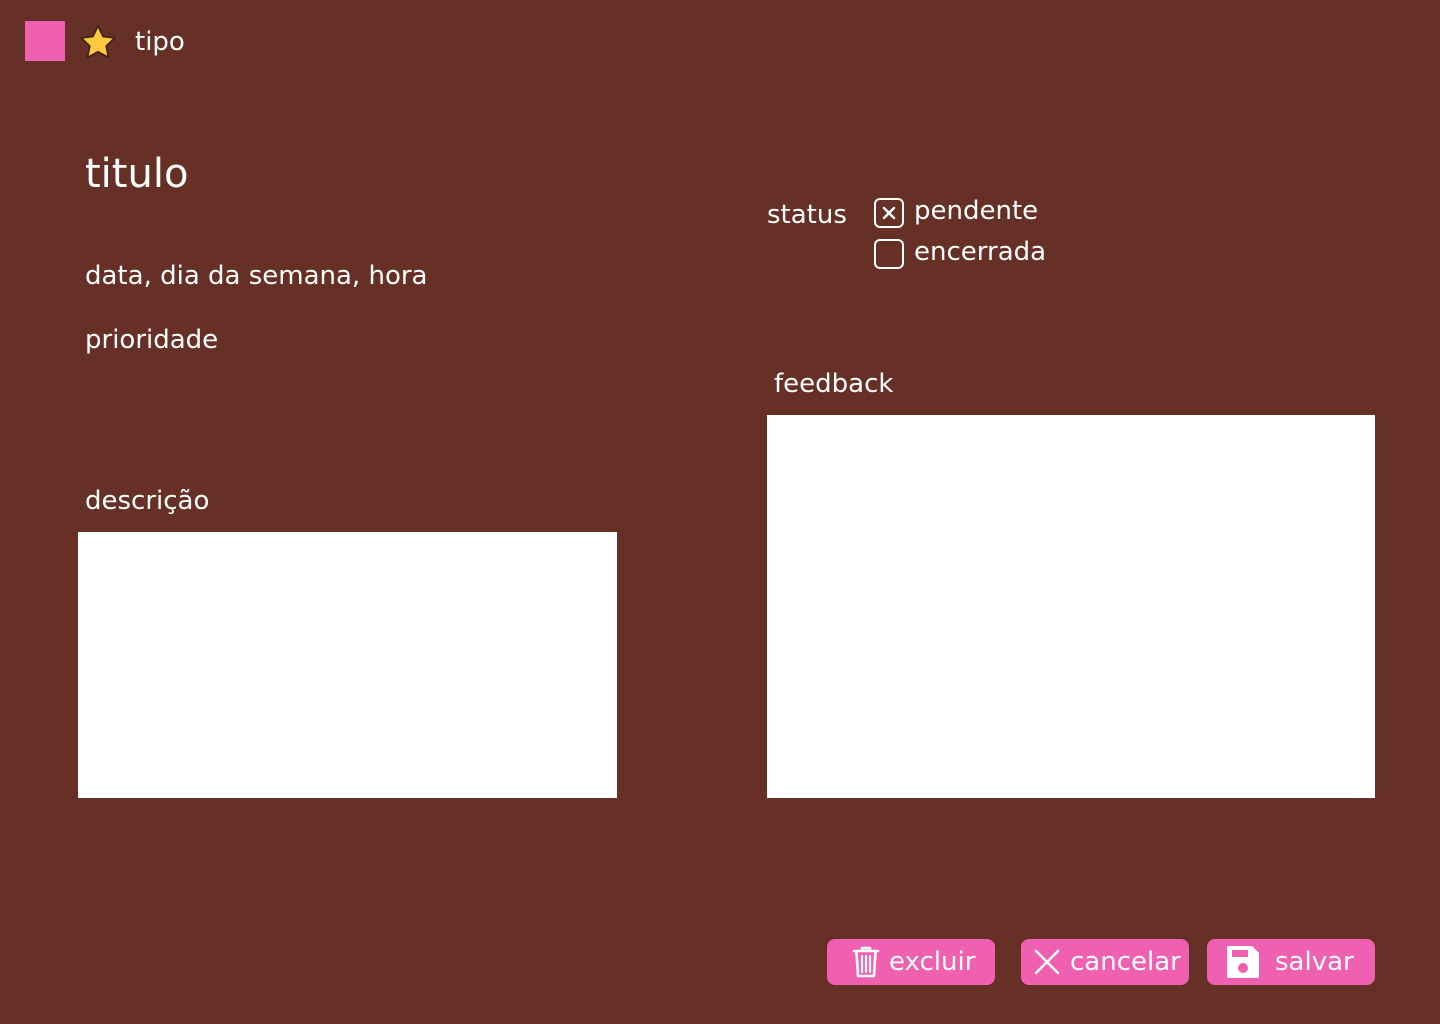 The width and height of the screenshot is (1440, 1024). I want to click on task-priority: prioridade, so click(152, 340).